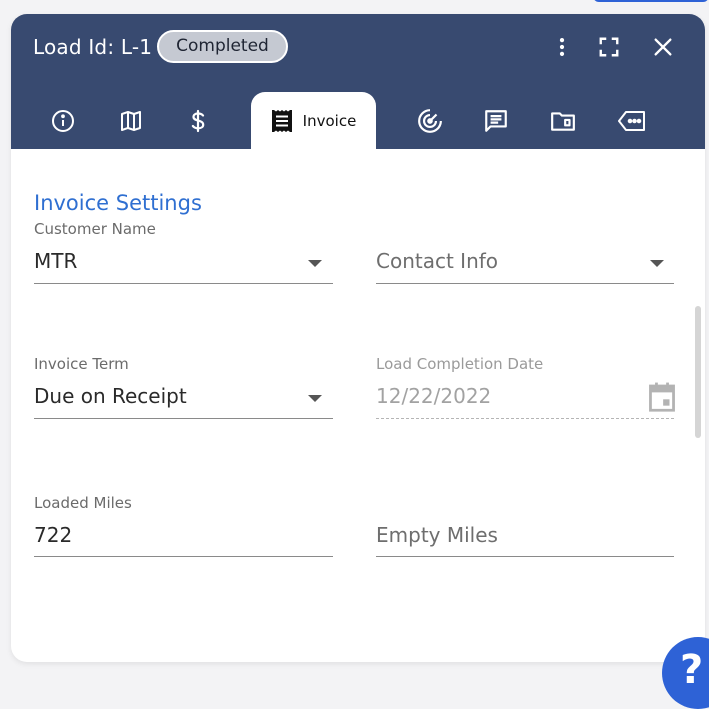 The height and width of the screenshot is (709, 709). I want to click on invoice-term-value: Due on Receipt, so click(110, 396).